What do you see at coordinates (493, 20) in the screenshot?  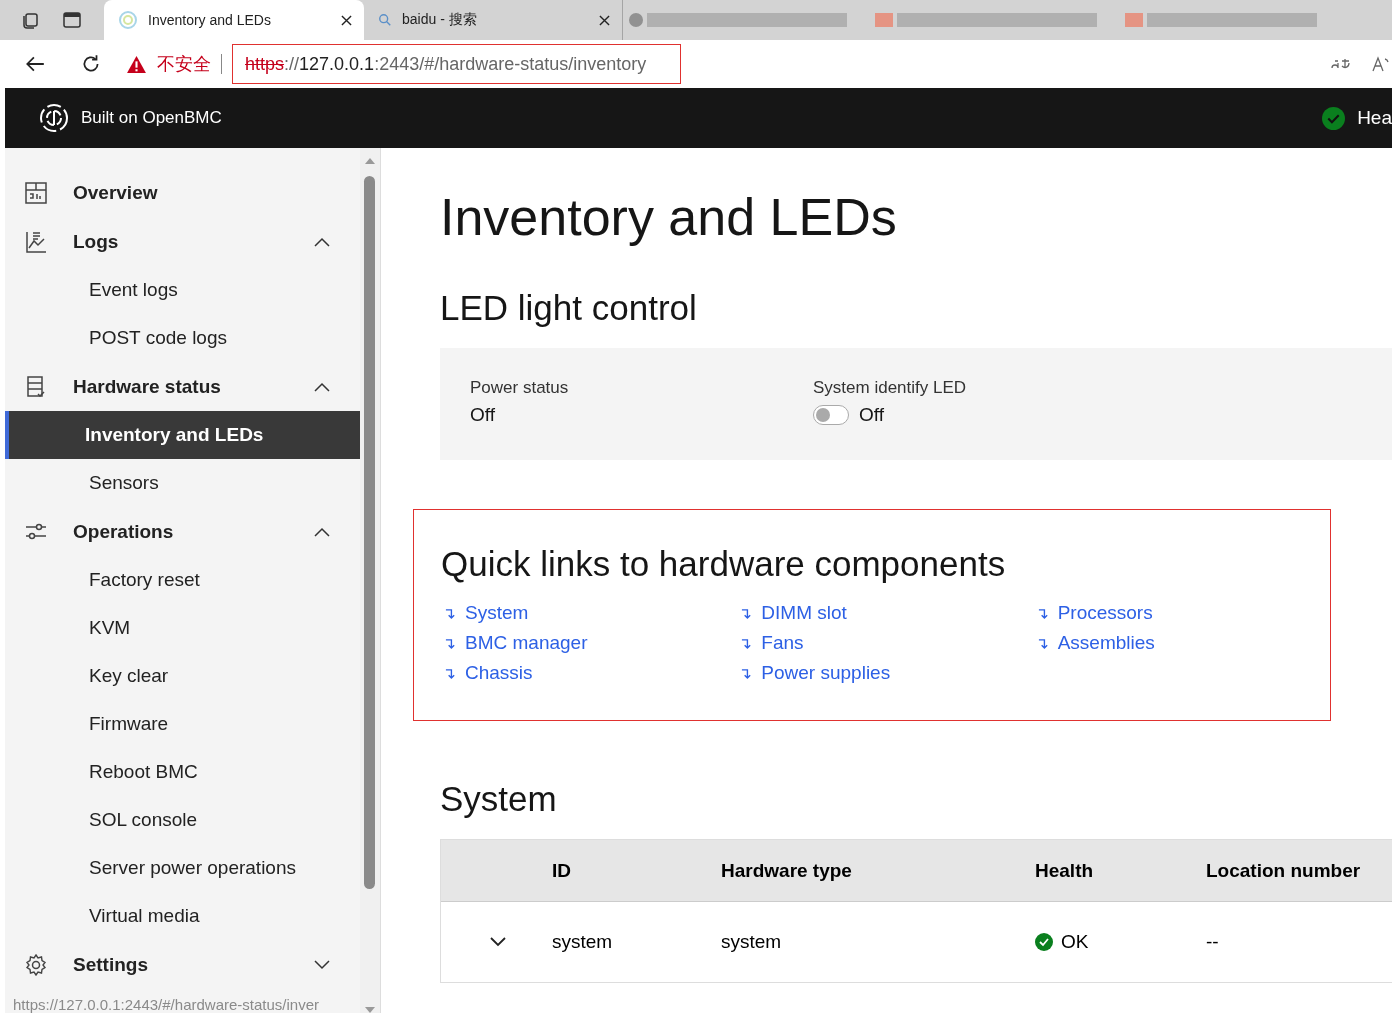 I see `browser-tab: baidu - 搜索` at bounding box center [493, 20].